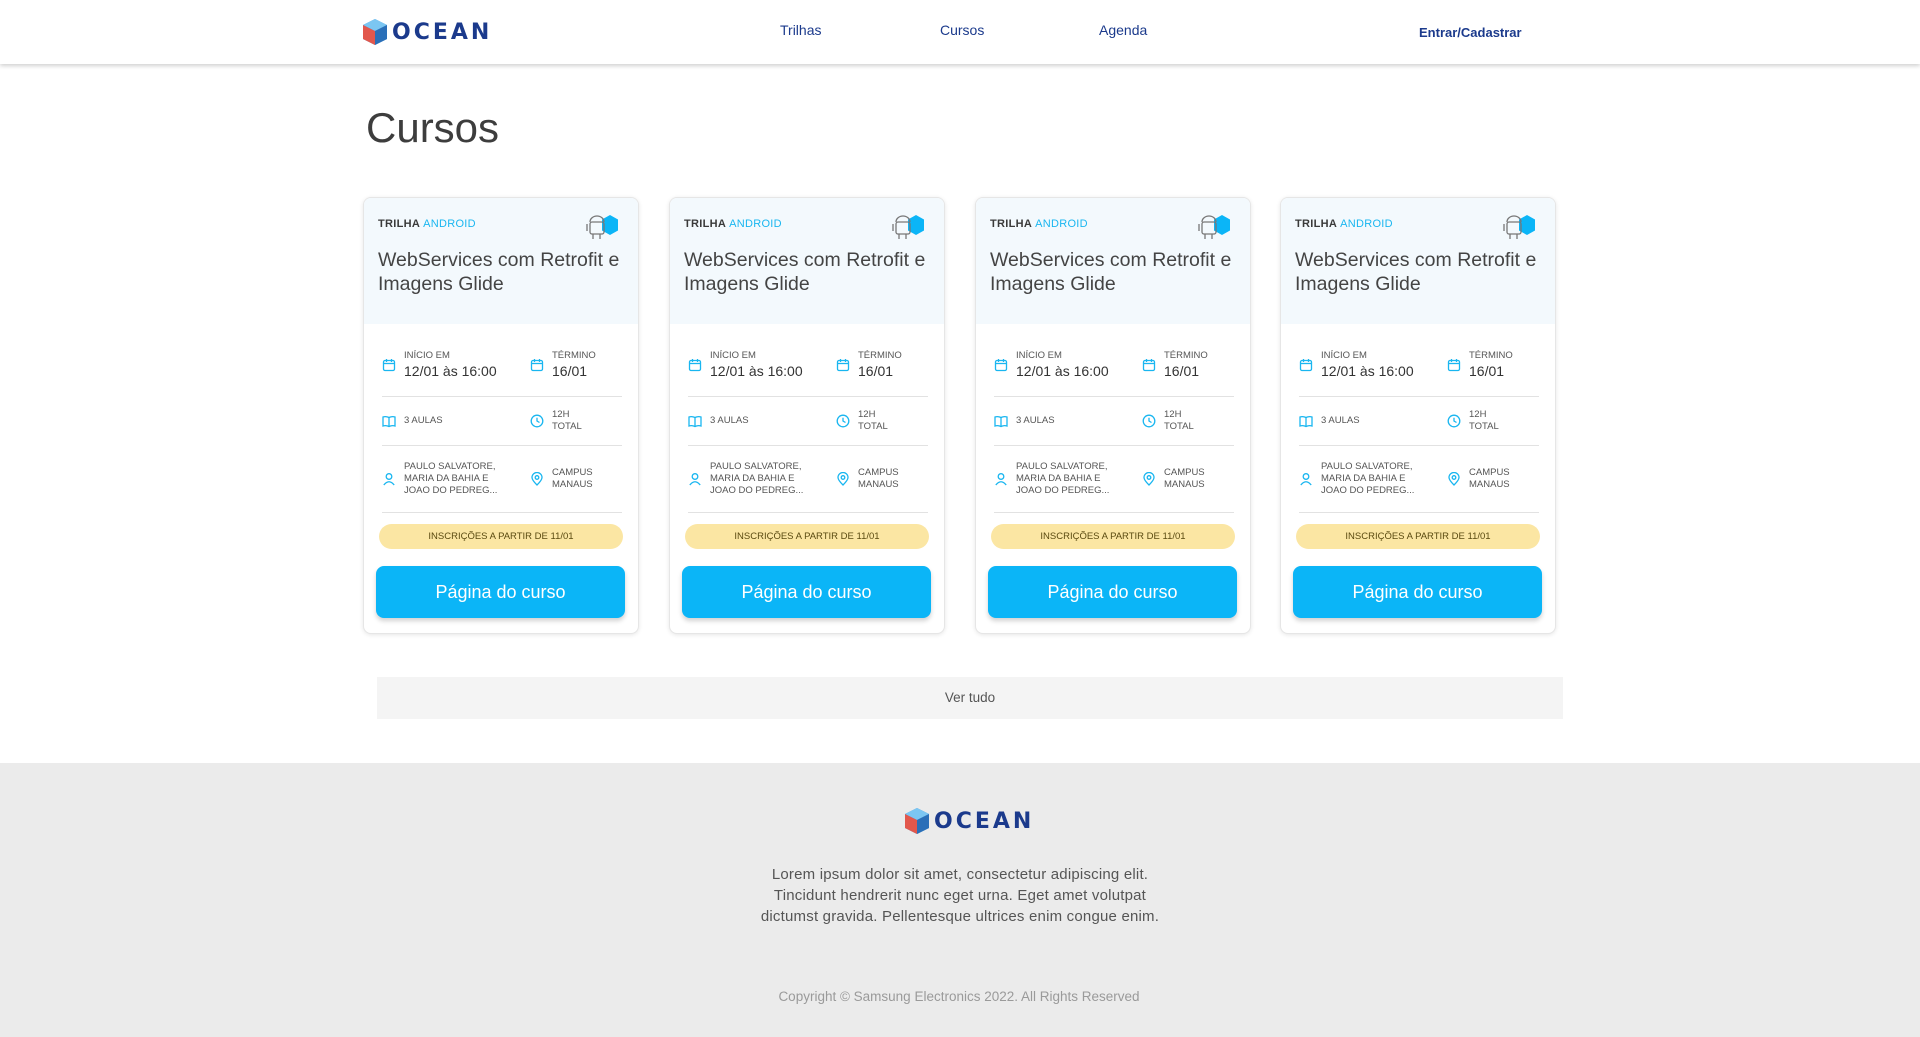 The image size is (1920, 1037). What do you see at coordinates (450, 370) in the screenshot?
I see `start-value: 12/01 às 16:00` at bounding box center [450, 370].